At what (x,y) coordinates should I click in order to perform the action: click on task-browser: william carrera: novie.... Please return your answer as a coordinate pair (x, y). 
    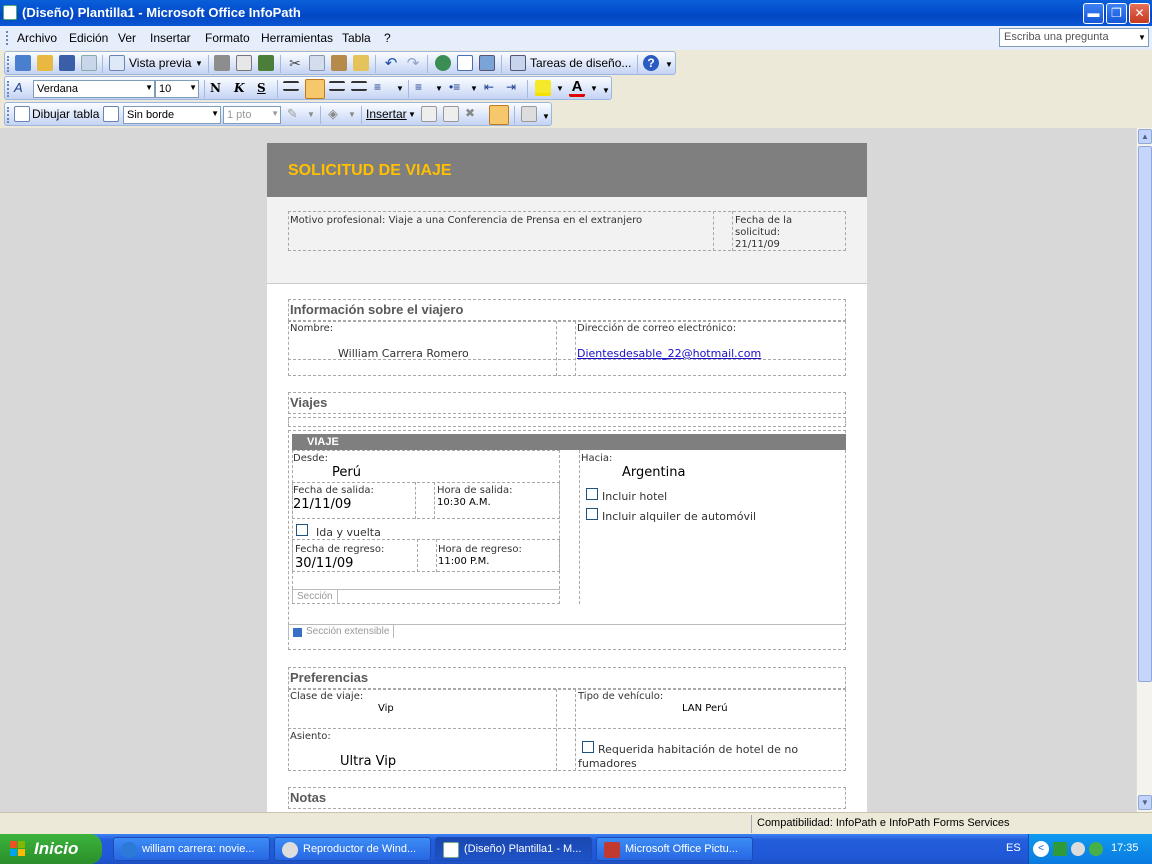
    Looking at the image, I should click on (191, 849).